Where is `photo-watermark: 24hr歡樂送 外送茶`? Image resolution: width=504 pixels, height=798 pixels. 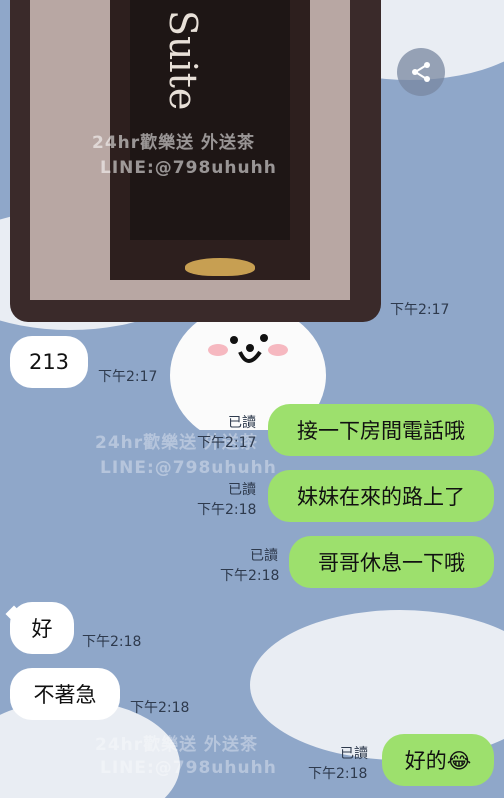
photo-watermark: 24hr歡樂送 外送茶 is located at coordinates (174, 143).